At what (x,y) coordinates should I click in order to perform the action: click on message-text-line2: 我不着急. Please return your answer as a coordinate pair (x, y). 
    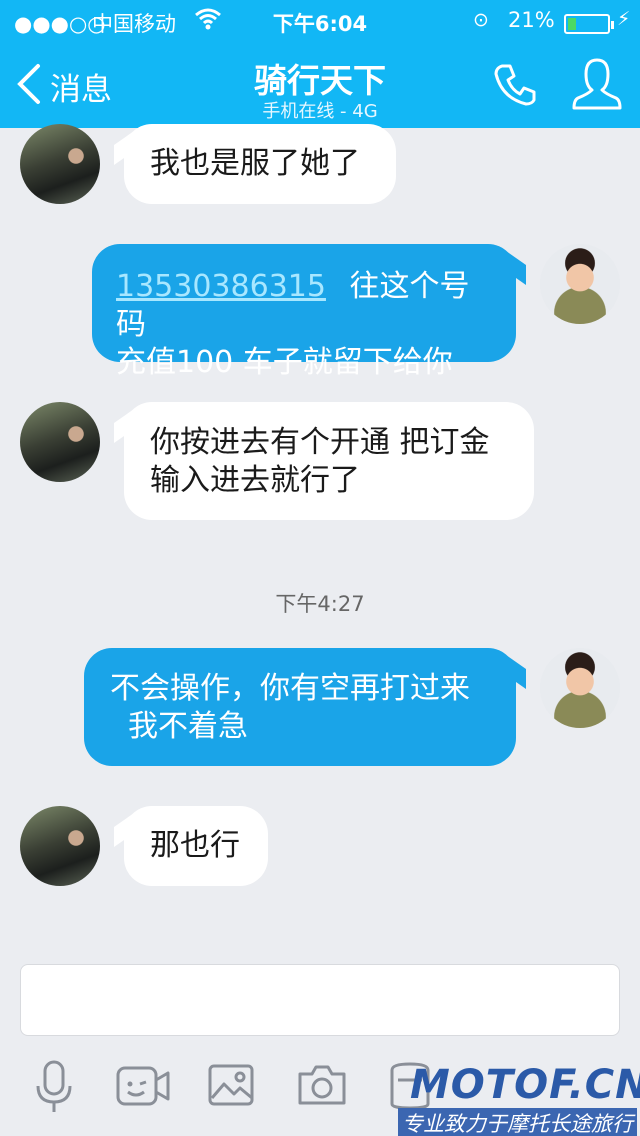
    Looking at the image, I should click on (188, 726).